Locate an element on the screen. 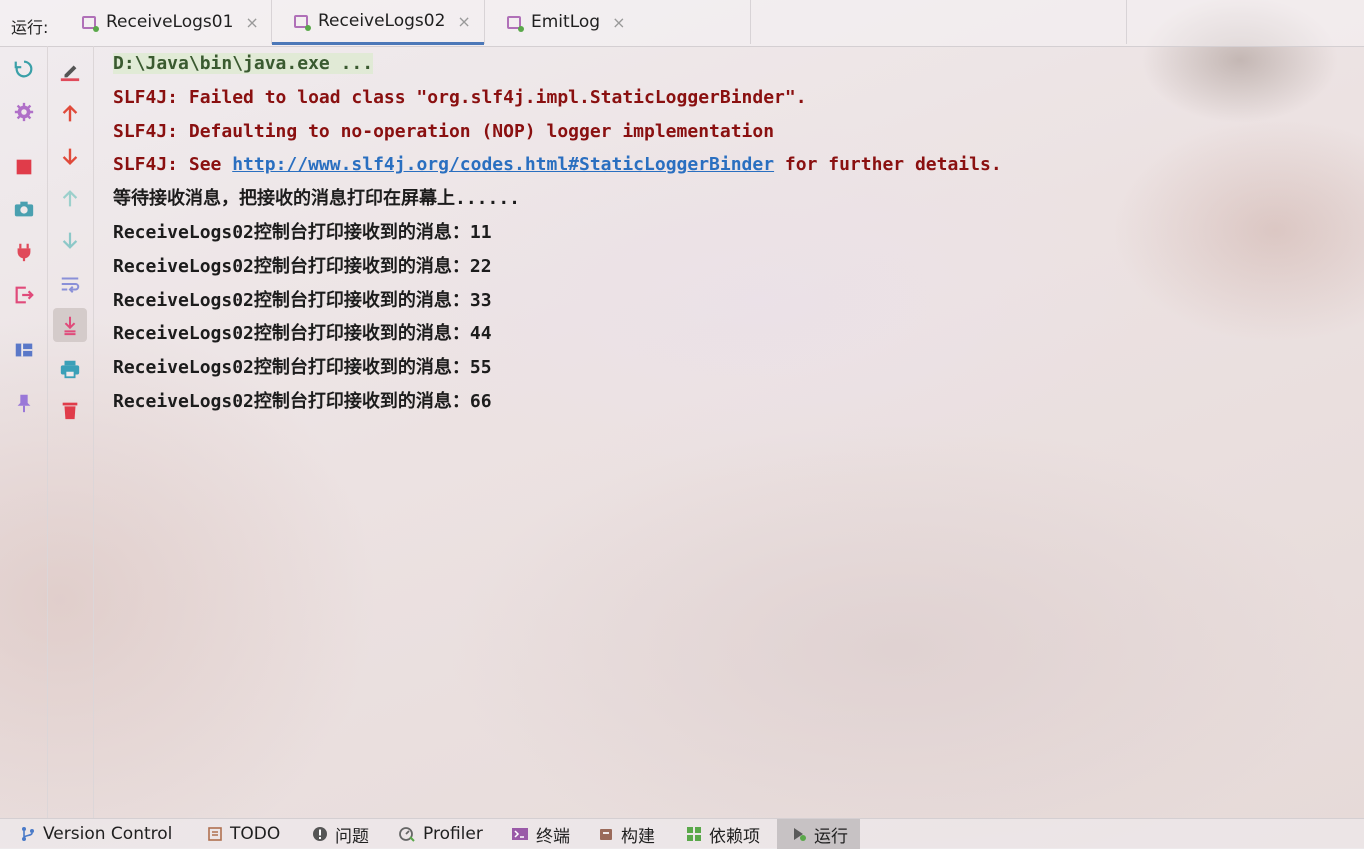  tab-receivelogs01: ReceiveLogs01 × is located at coordinates (170, 22).